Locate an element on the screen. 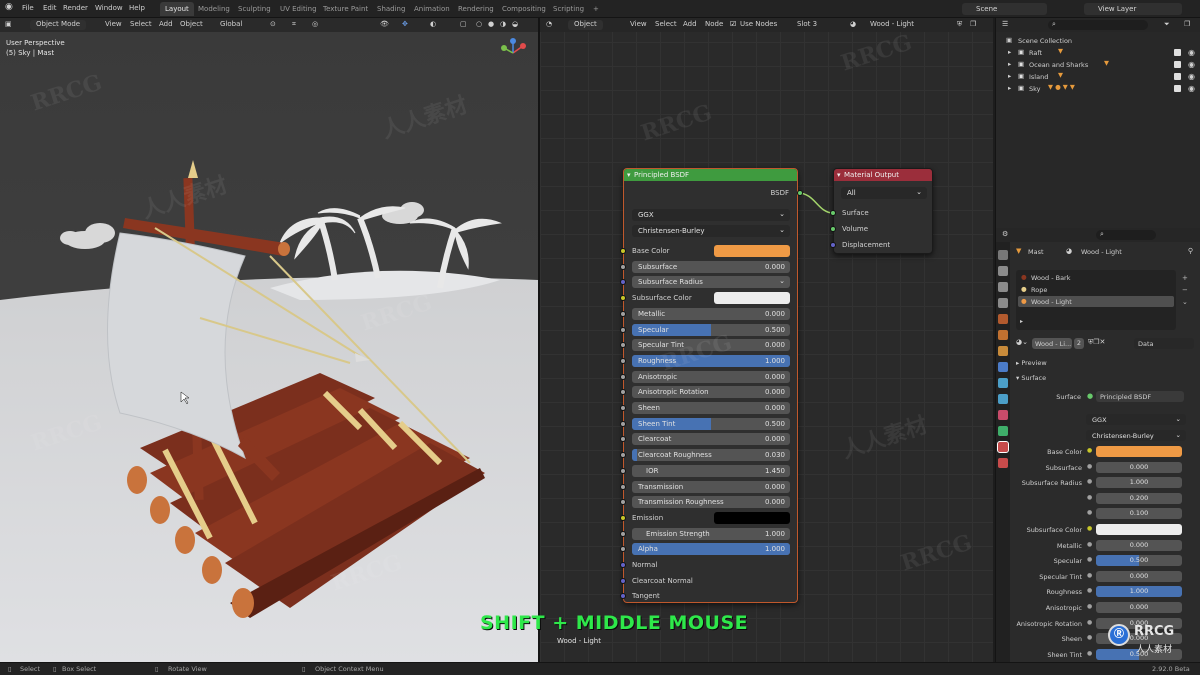 The width and height of the screenshot is (1200, 675). surface-shader-field: Principled BSDF is located at coordinates (1140, 396).